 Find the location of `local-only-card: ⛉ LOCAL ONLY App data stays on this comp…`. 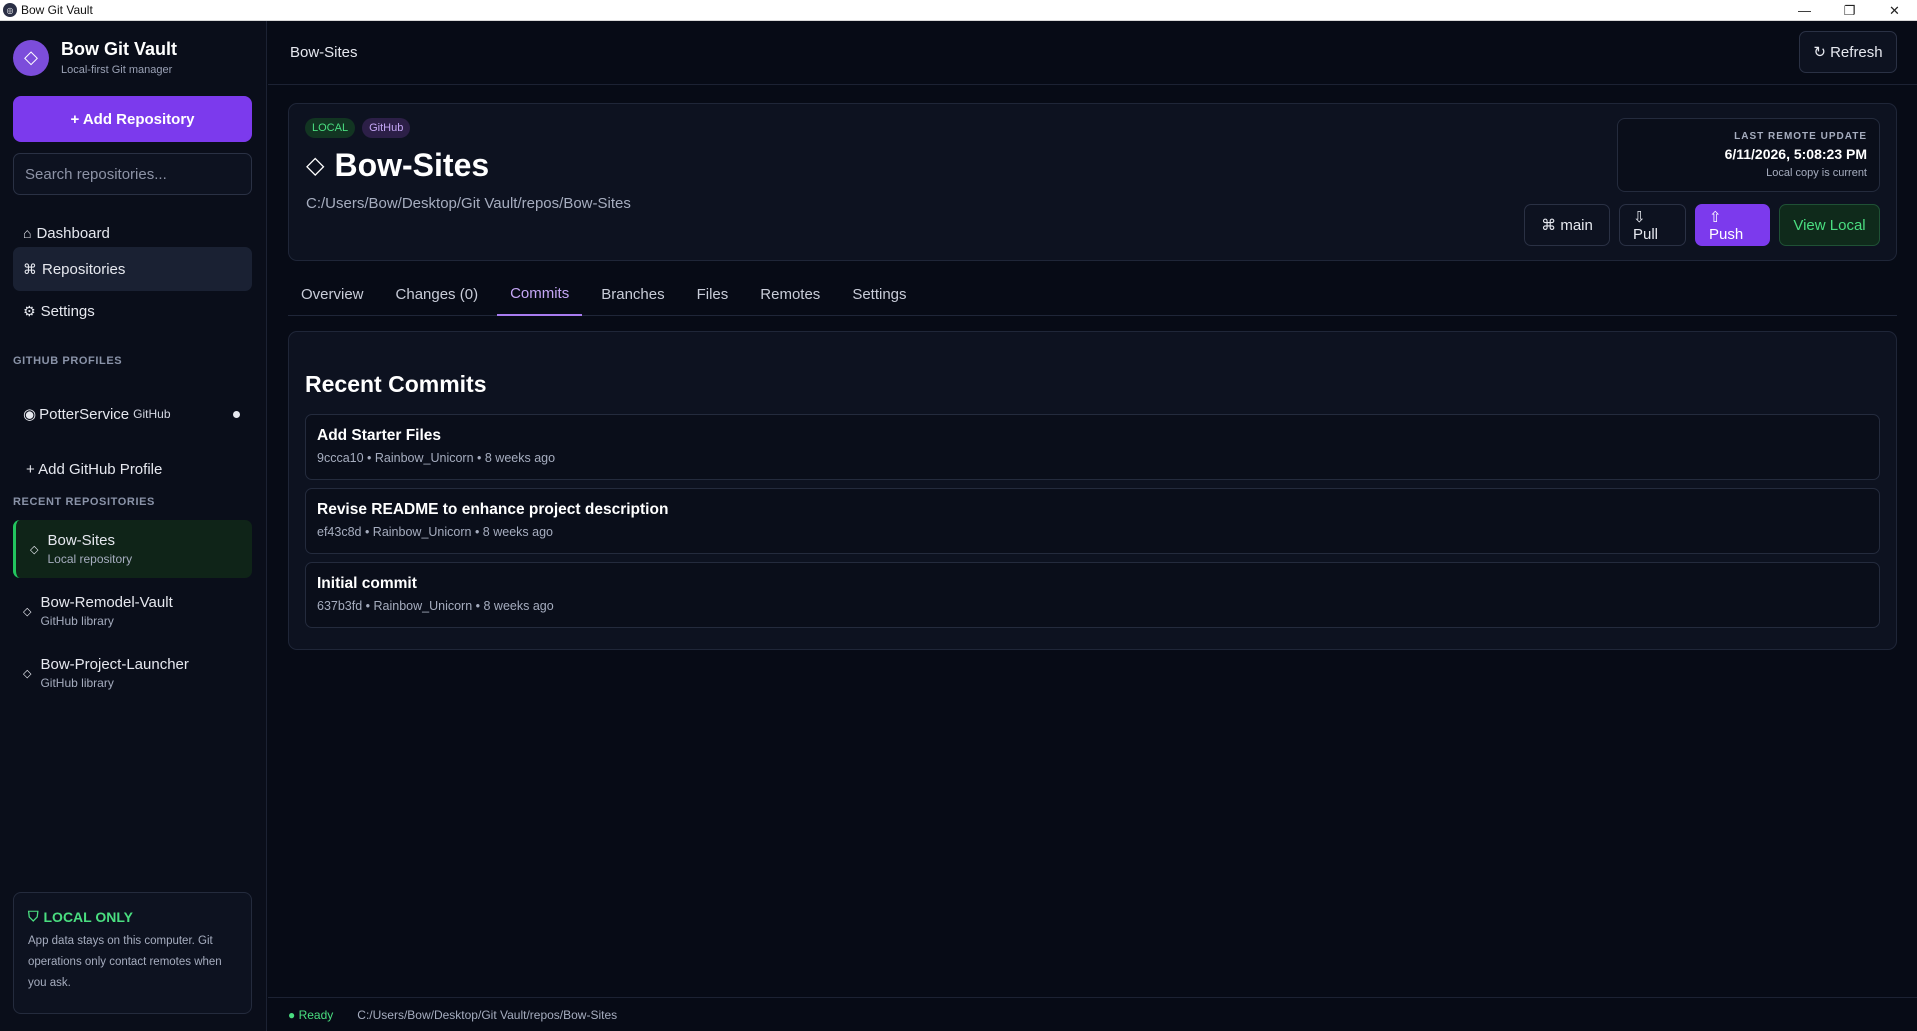

local-only-card: ⛉ LOCAL ONLY App data stays on this comp… is located at coordinates (132, 953).